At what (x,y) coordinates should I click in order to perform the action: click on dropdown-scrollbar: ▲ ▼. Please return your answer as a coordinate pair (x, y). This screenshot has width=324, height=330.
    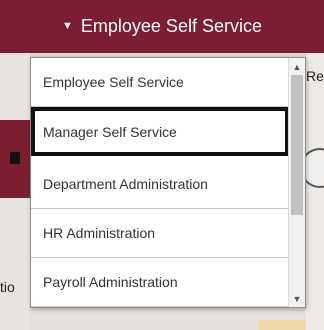
    Looking at the image, I should click on (296, 182).